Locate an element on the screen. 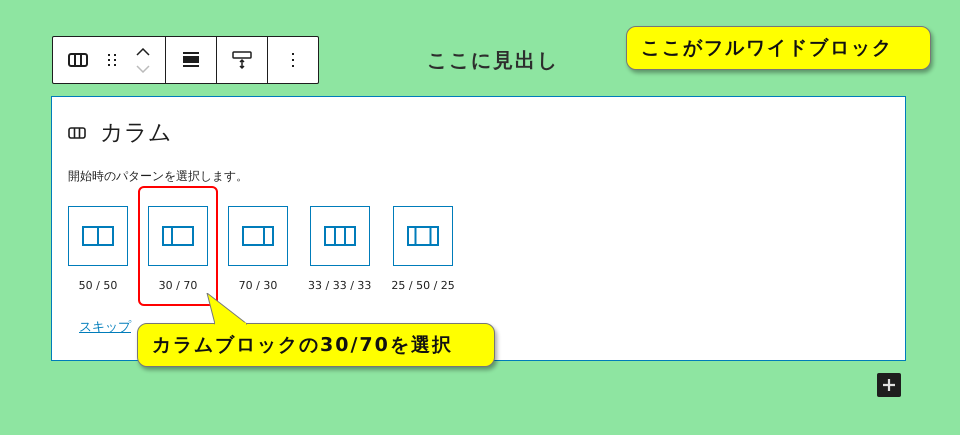  skip-link: スキップ is located at coordinates (105, 327).